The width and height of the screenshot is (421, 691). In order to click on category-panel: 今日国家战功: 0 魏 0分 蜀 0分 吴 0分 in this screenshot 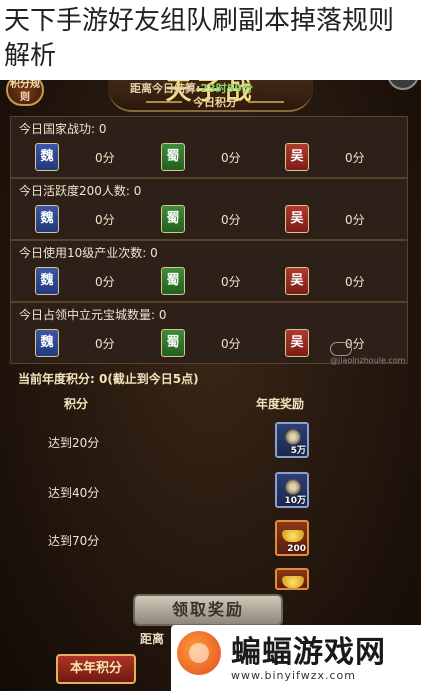, I will do `click(209, 147)`.